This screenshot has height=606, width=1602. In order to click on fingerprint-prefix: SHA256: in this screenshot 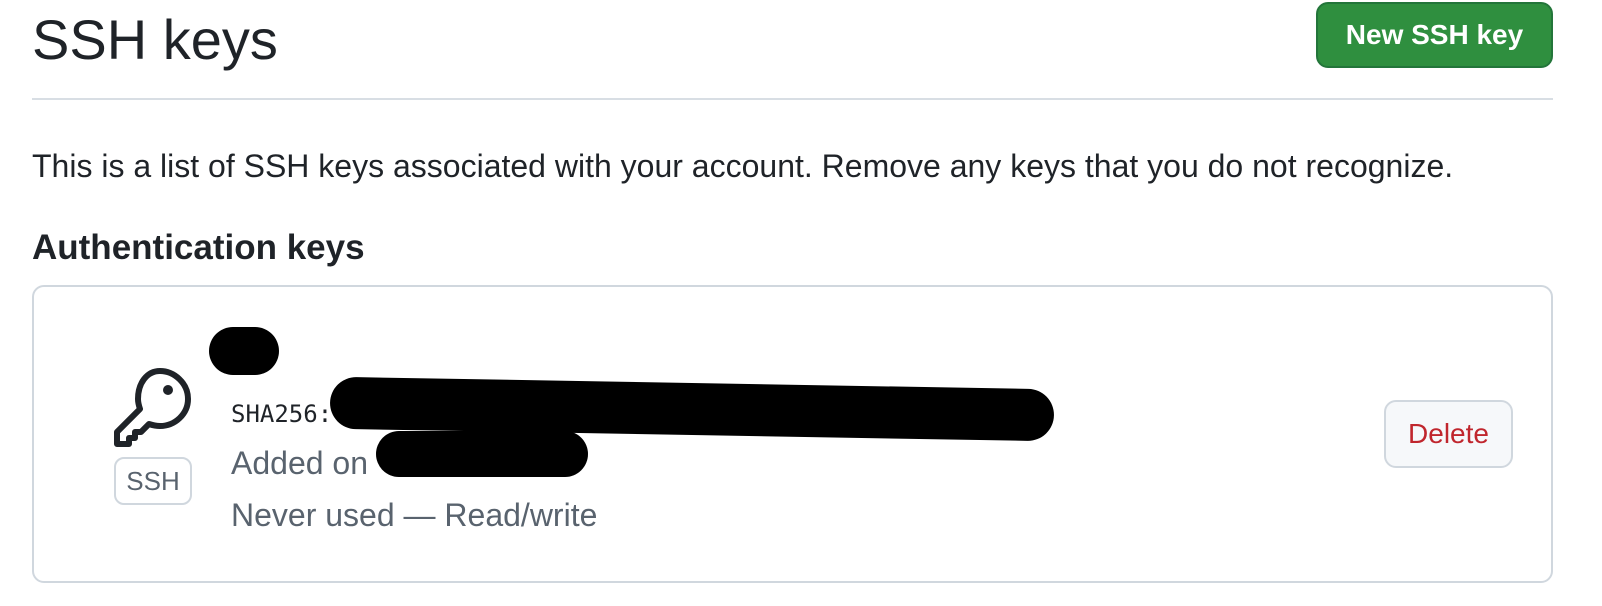, I will do `click(282, 414)`.